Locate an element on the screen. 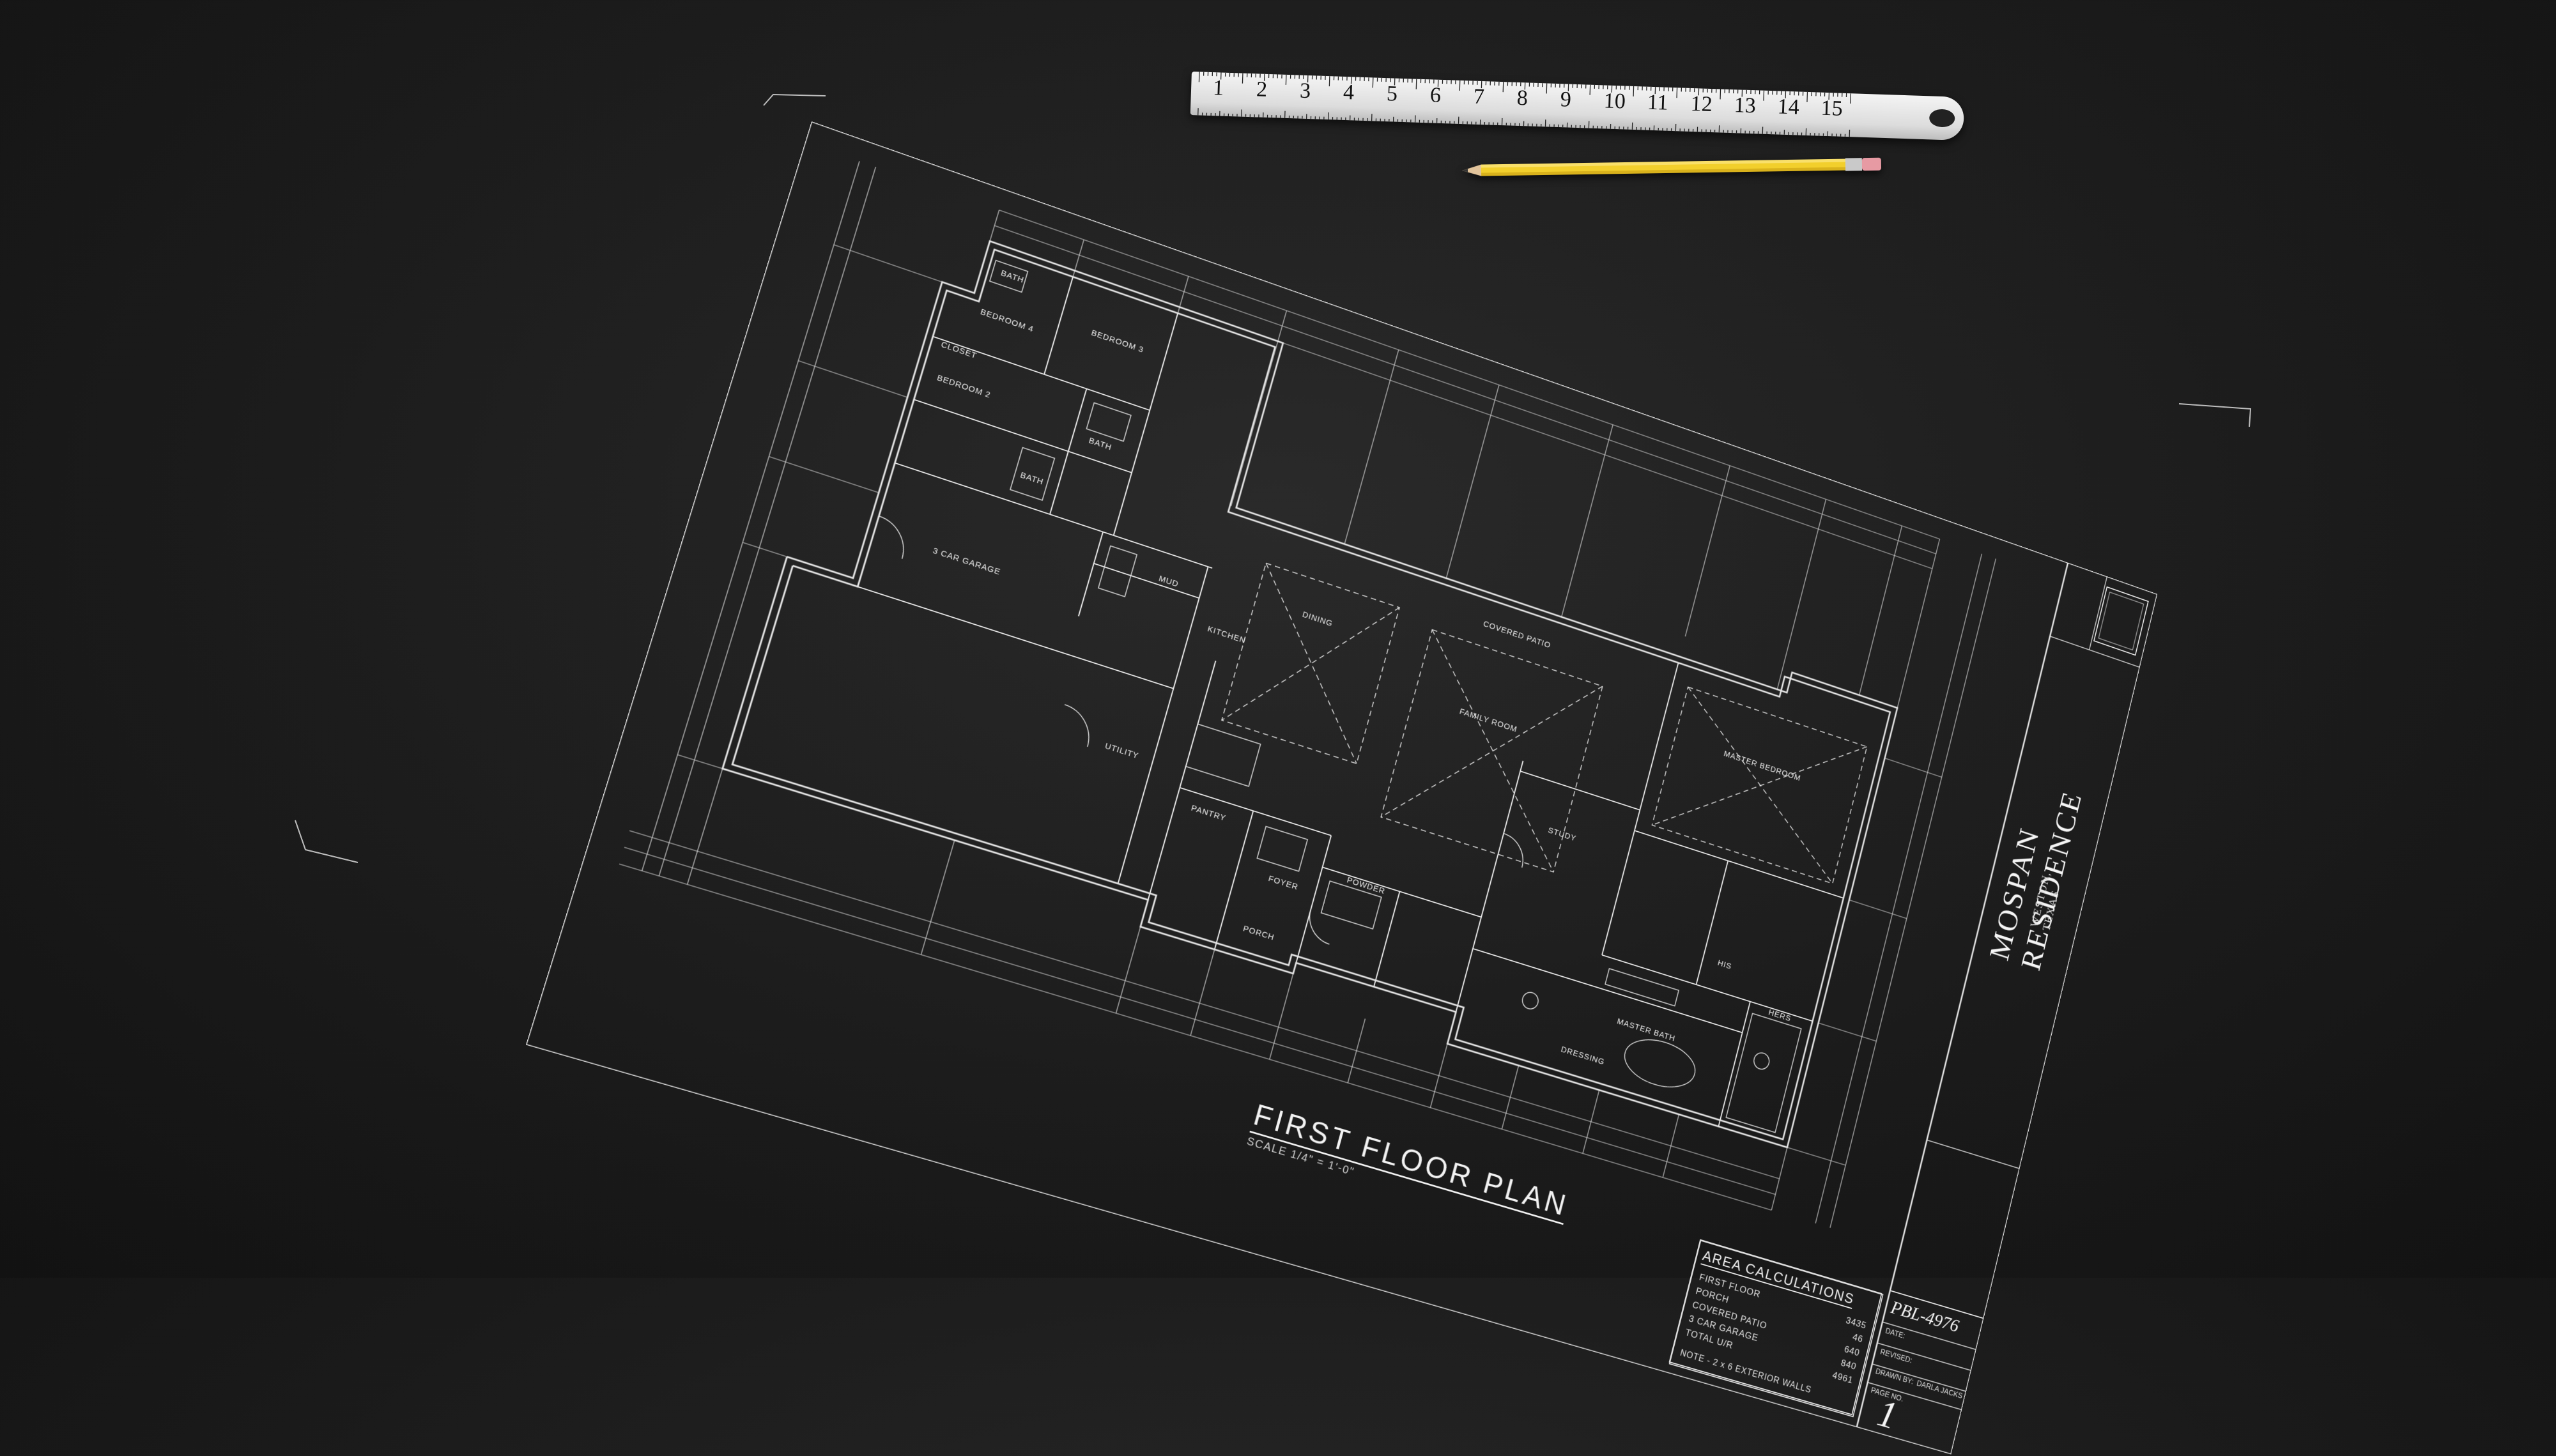  area-row-value: 640 is located at coordinates (1852, 1351).